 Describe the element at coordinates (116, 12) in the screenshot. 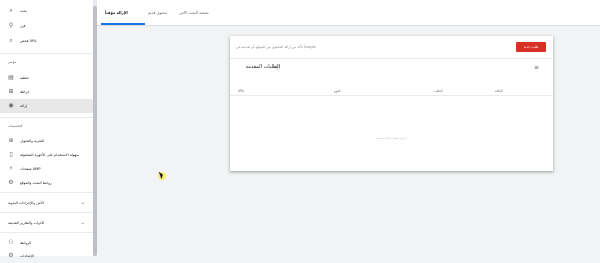

I see `tab-temporary-removals: الإزالة مؤقتاً` at that location.